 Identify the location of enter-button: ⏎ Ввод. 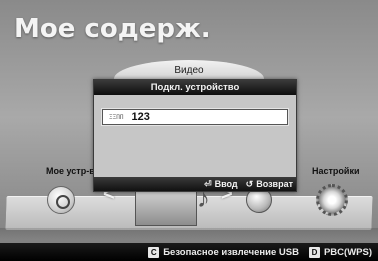
(221, 184).